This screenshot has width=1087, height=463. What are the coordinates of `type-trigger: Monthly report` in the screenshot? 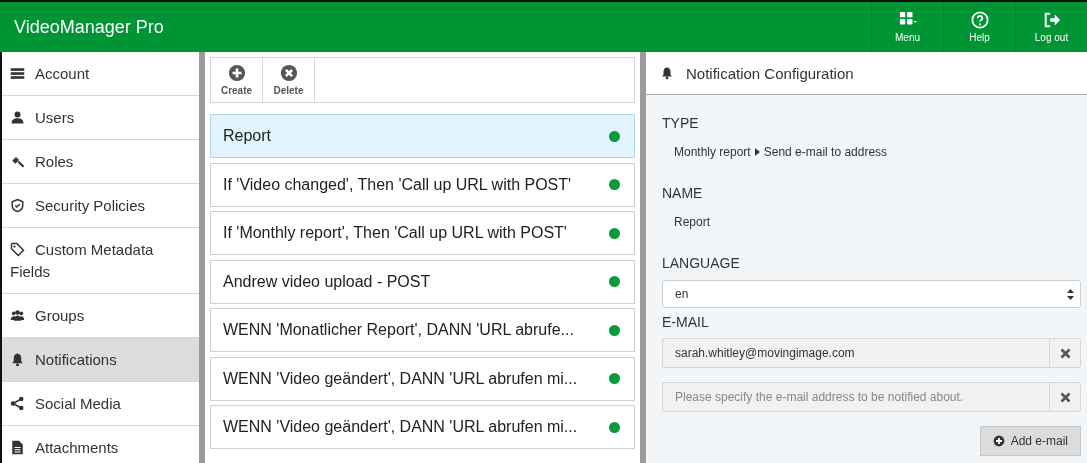 It's located at (712, 152).